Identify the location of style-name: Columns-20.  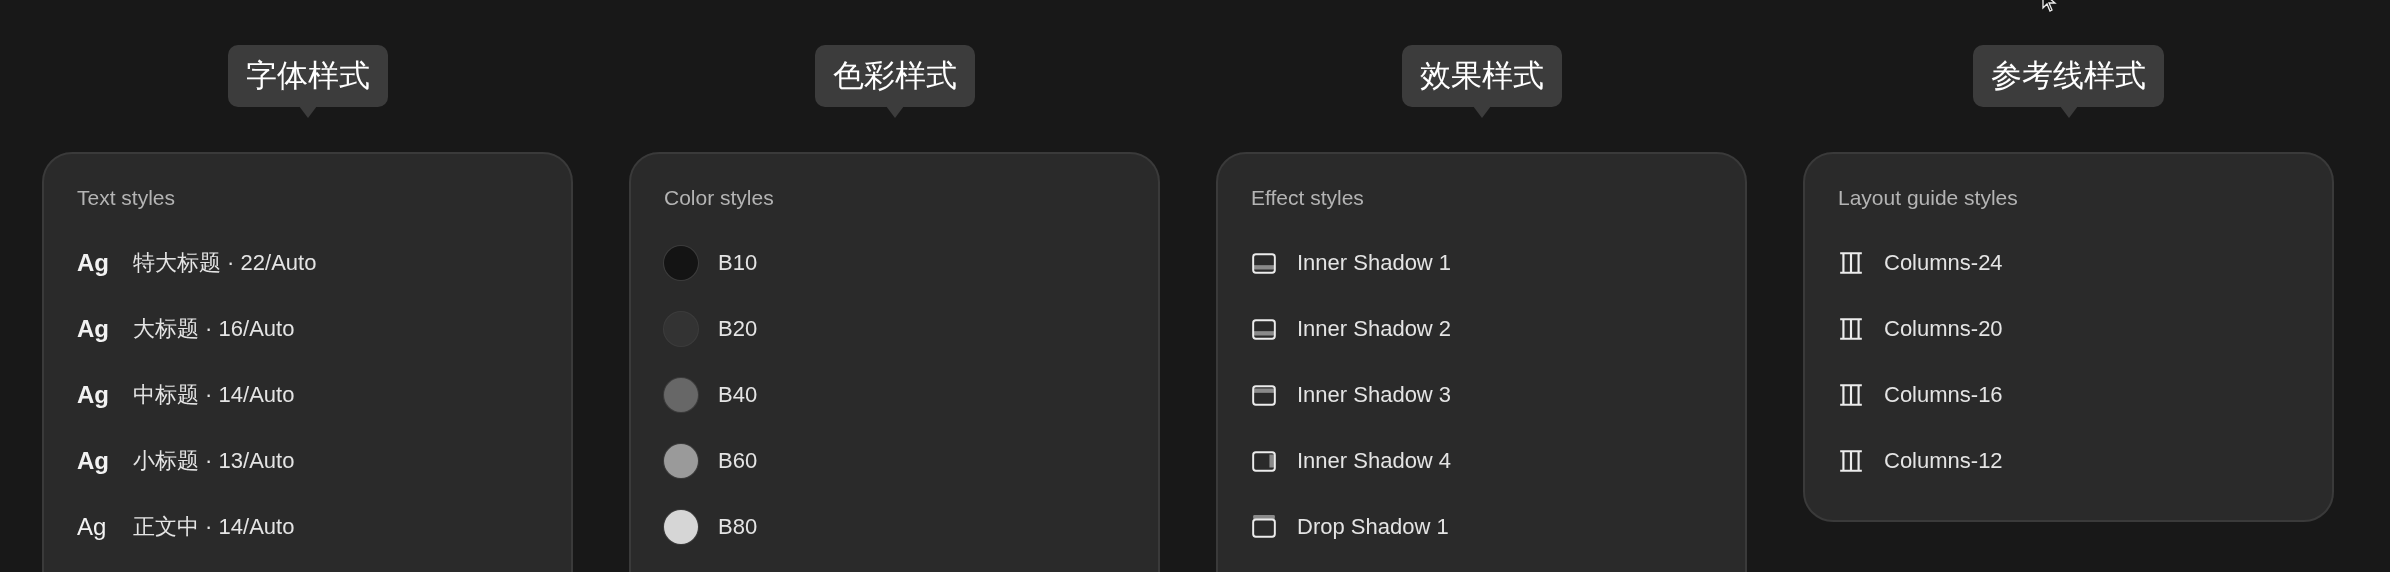
(1943, 329).